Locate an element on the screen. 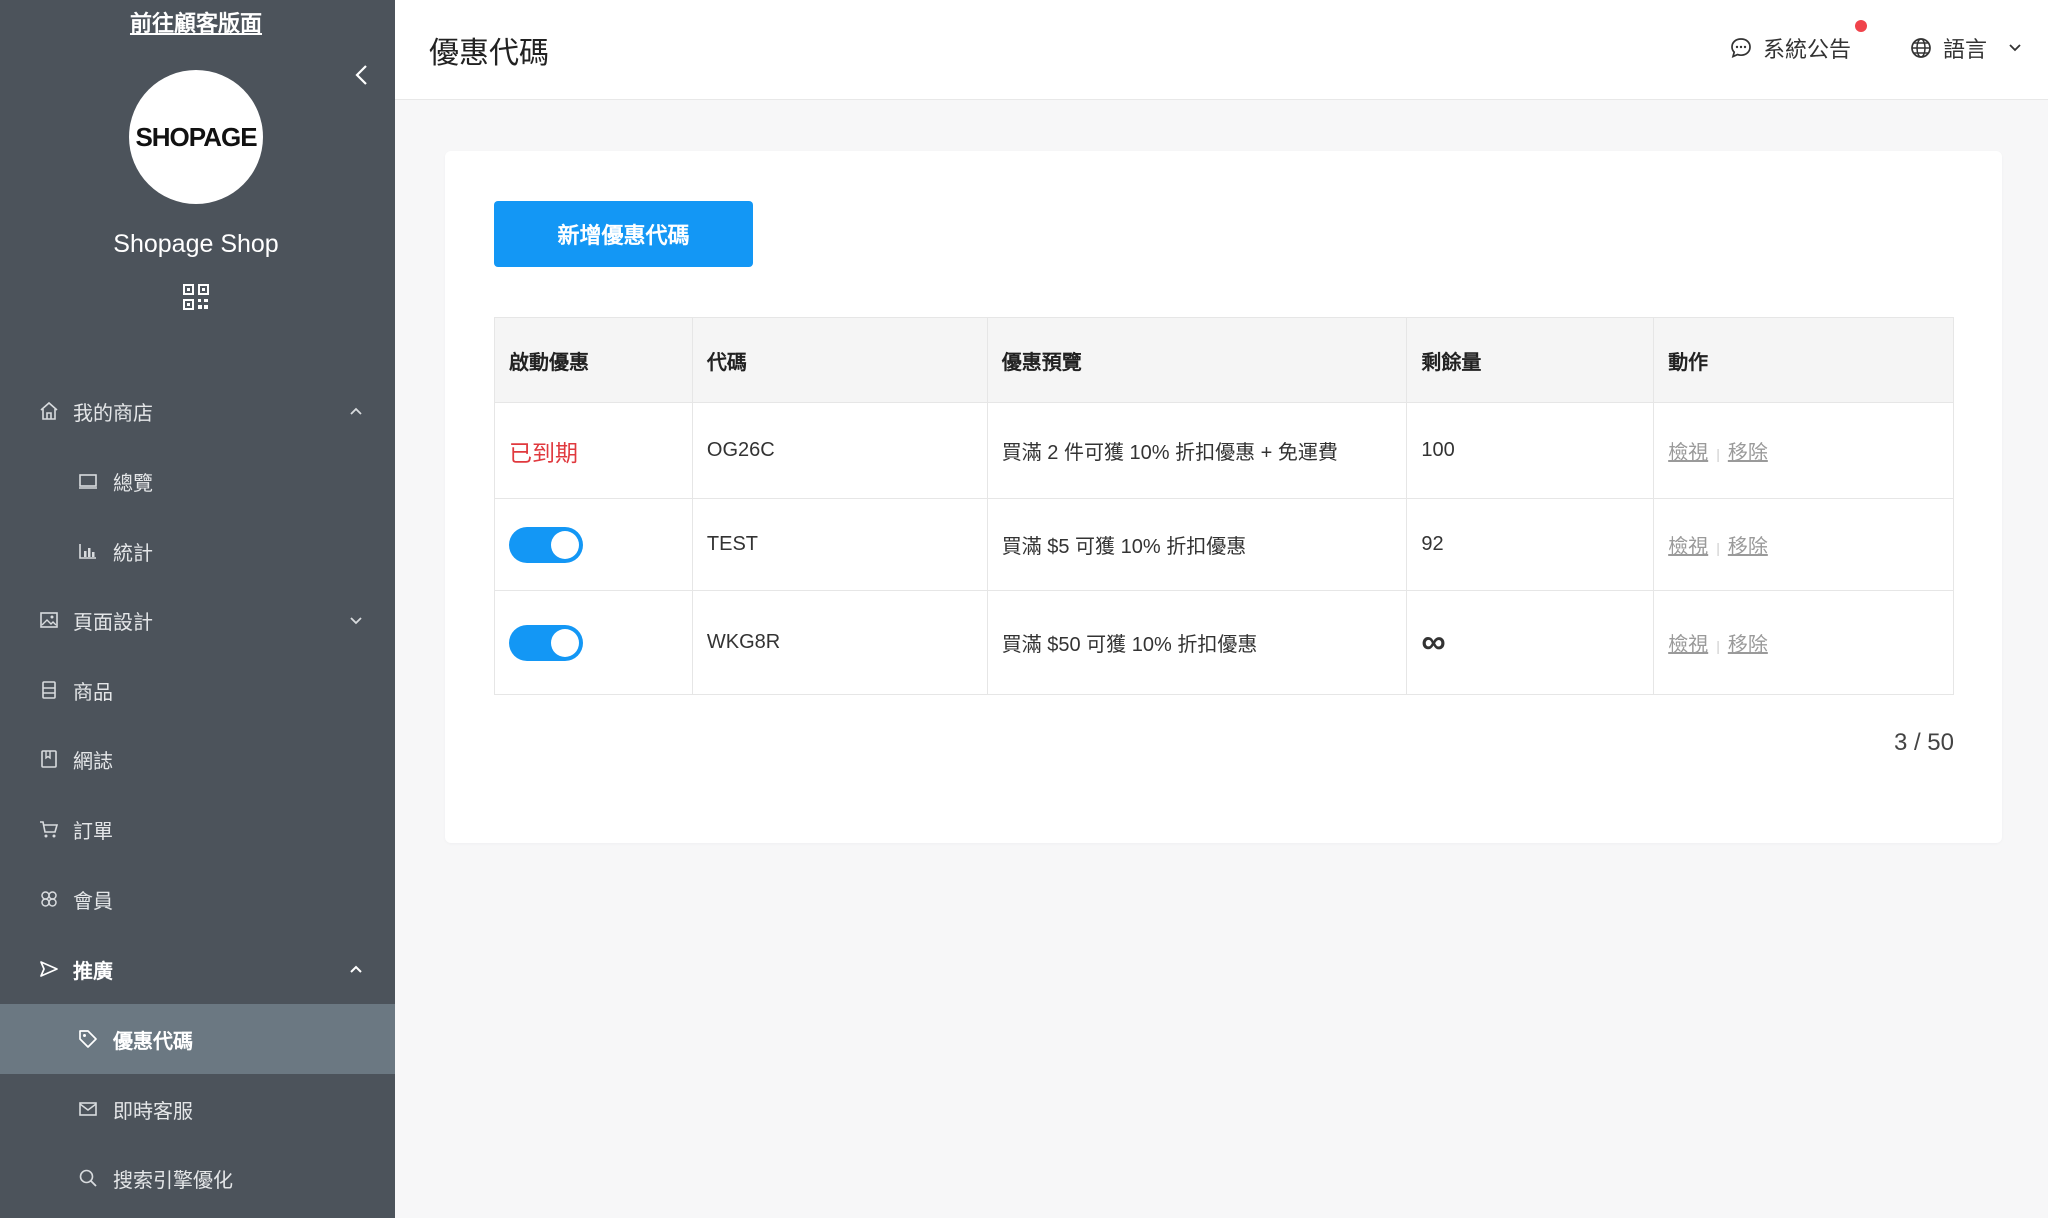  sidebar-item-label: 推廣 is located at coordinates (93, 971).